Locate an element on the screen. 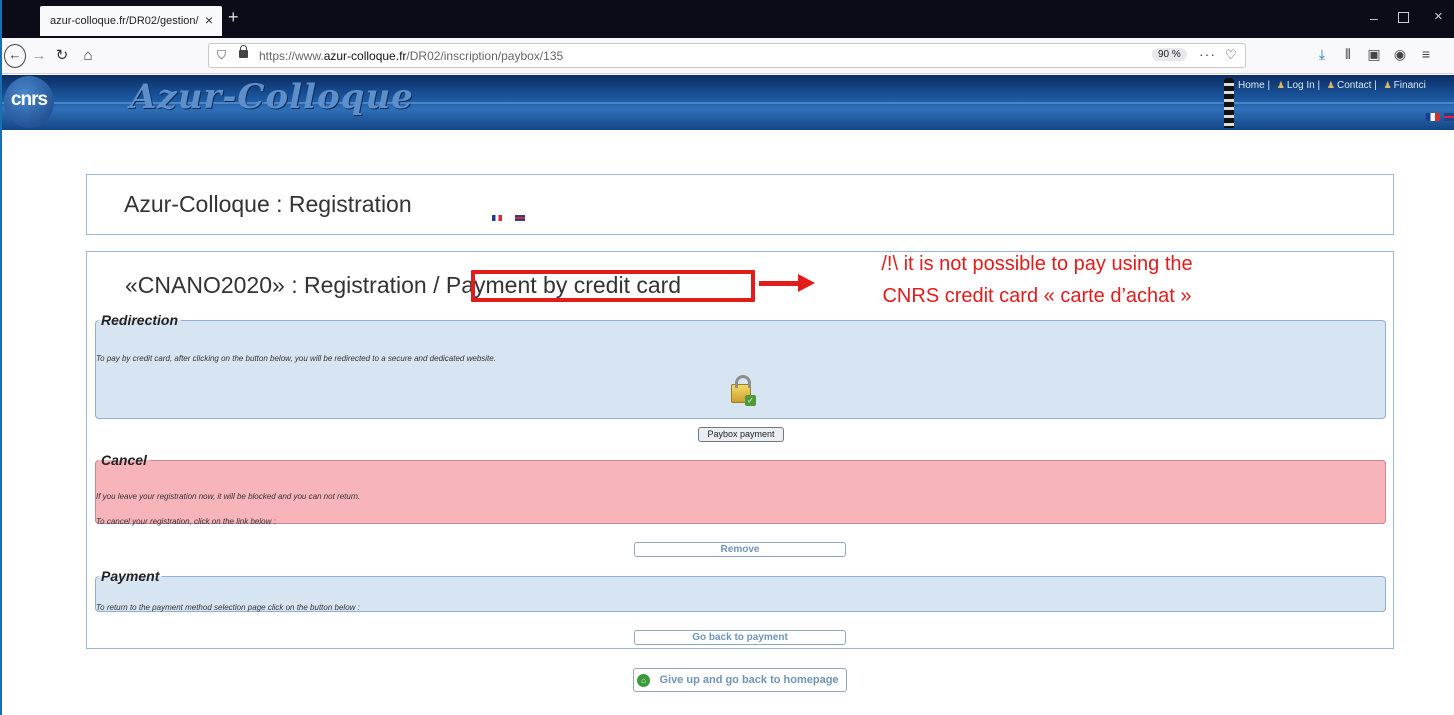  paybox-payment-button: Paybox payment is located at coordinates (741, 434).